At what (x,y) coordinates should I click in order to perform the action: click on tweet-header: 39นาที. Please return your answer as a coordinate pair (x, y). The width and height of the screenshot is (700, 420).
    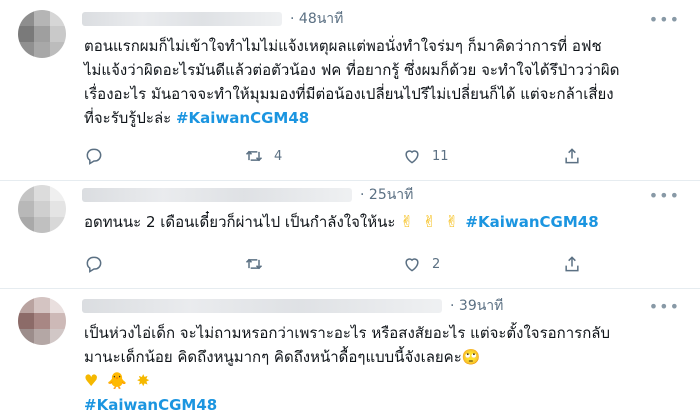
    Looking at the image, I should click on (292, 306).